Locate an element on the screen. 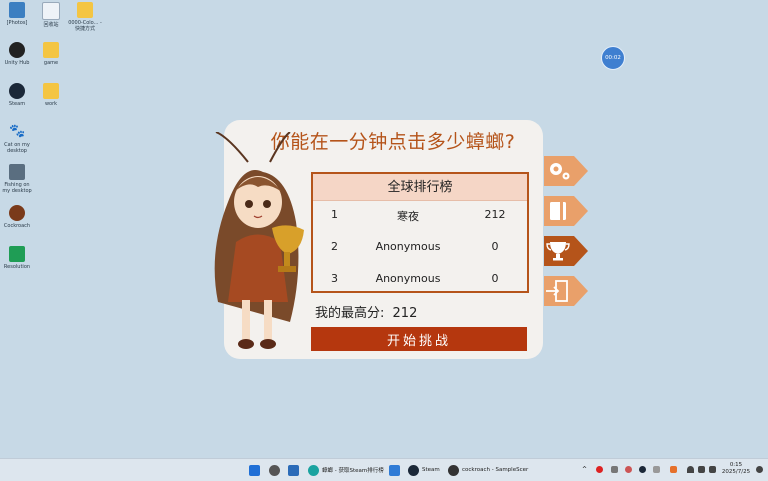 This screenshot has height=481, width=768. book-icon is located at coordinates (558, 211).